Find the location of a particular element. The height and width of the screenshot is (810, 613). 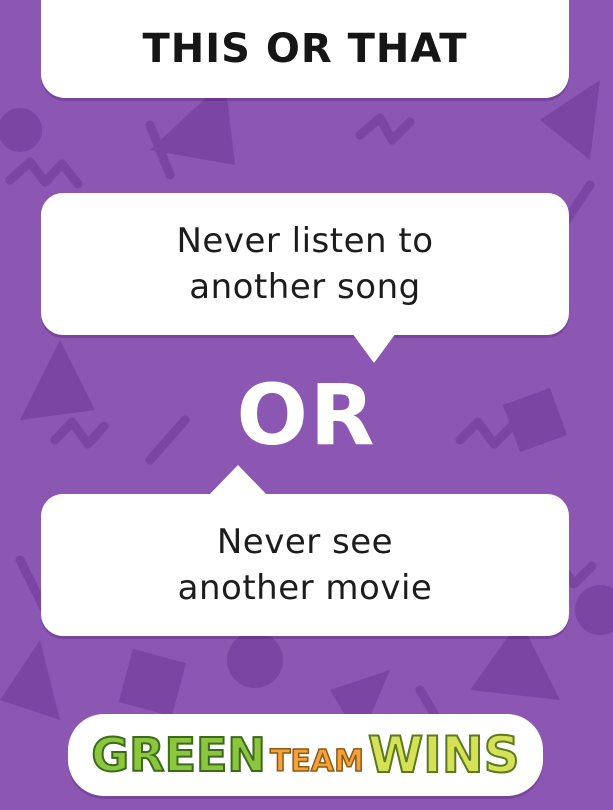

green-team-wins-logo: GREEN TEAM WINS is located at coordinates (305, 755).